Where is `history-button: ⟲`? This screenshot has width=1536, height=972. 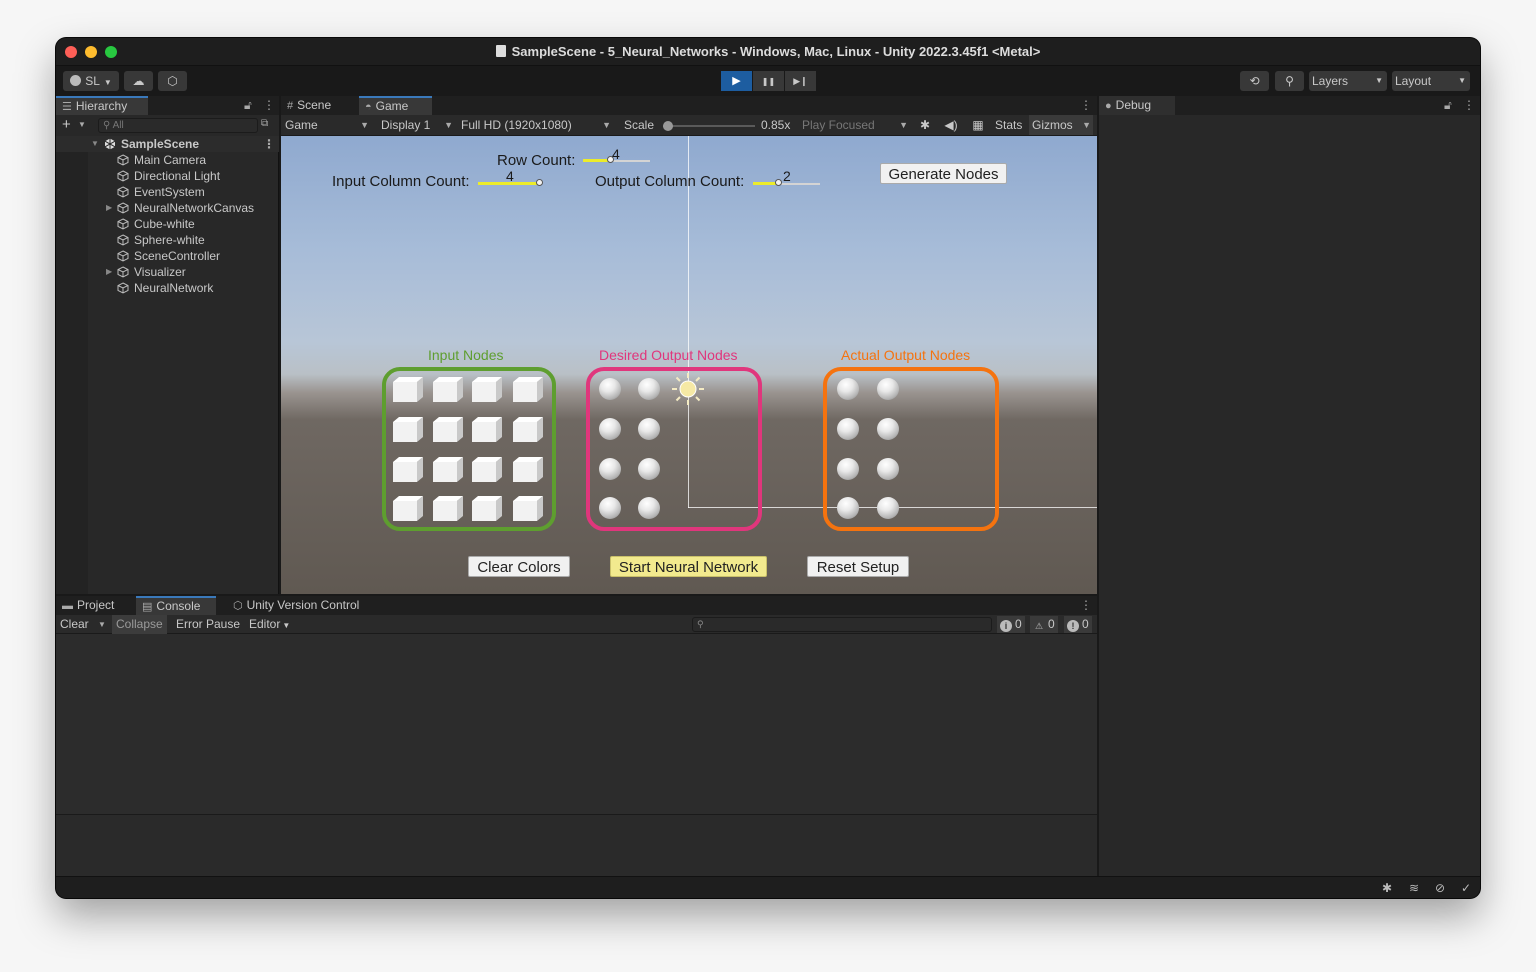
history-button: ⟲ is located at coordinates (1254, 81).